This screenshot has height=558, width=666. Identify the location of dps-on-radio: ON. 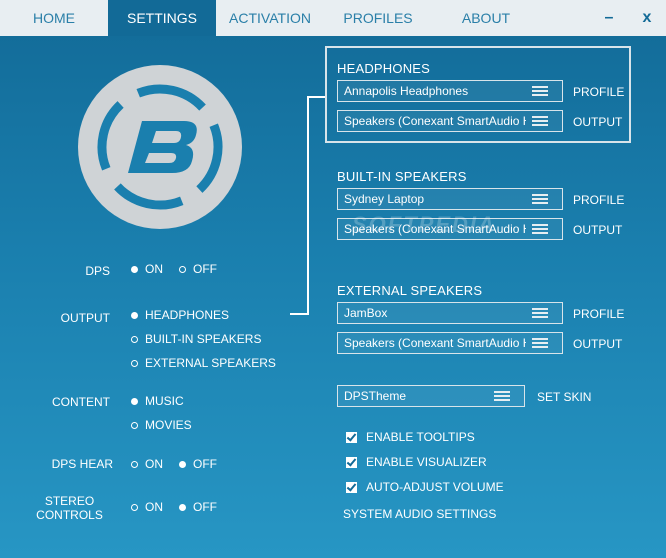
(147, 269).